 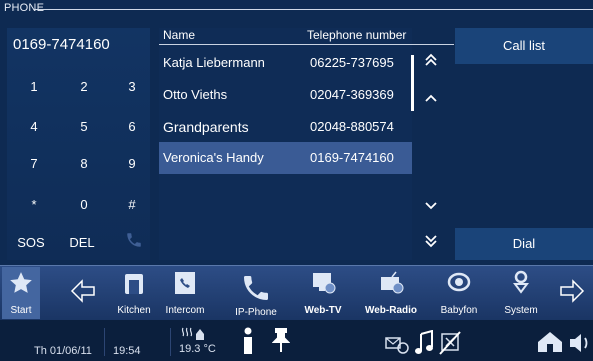 What do you see at coordinates (521, 285) in the screenshot?
I see `system-icon` at bounding box center [521, 285].